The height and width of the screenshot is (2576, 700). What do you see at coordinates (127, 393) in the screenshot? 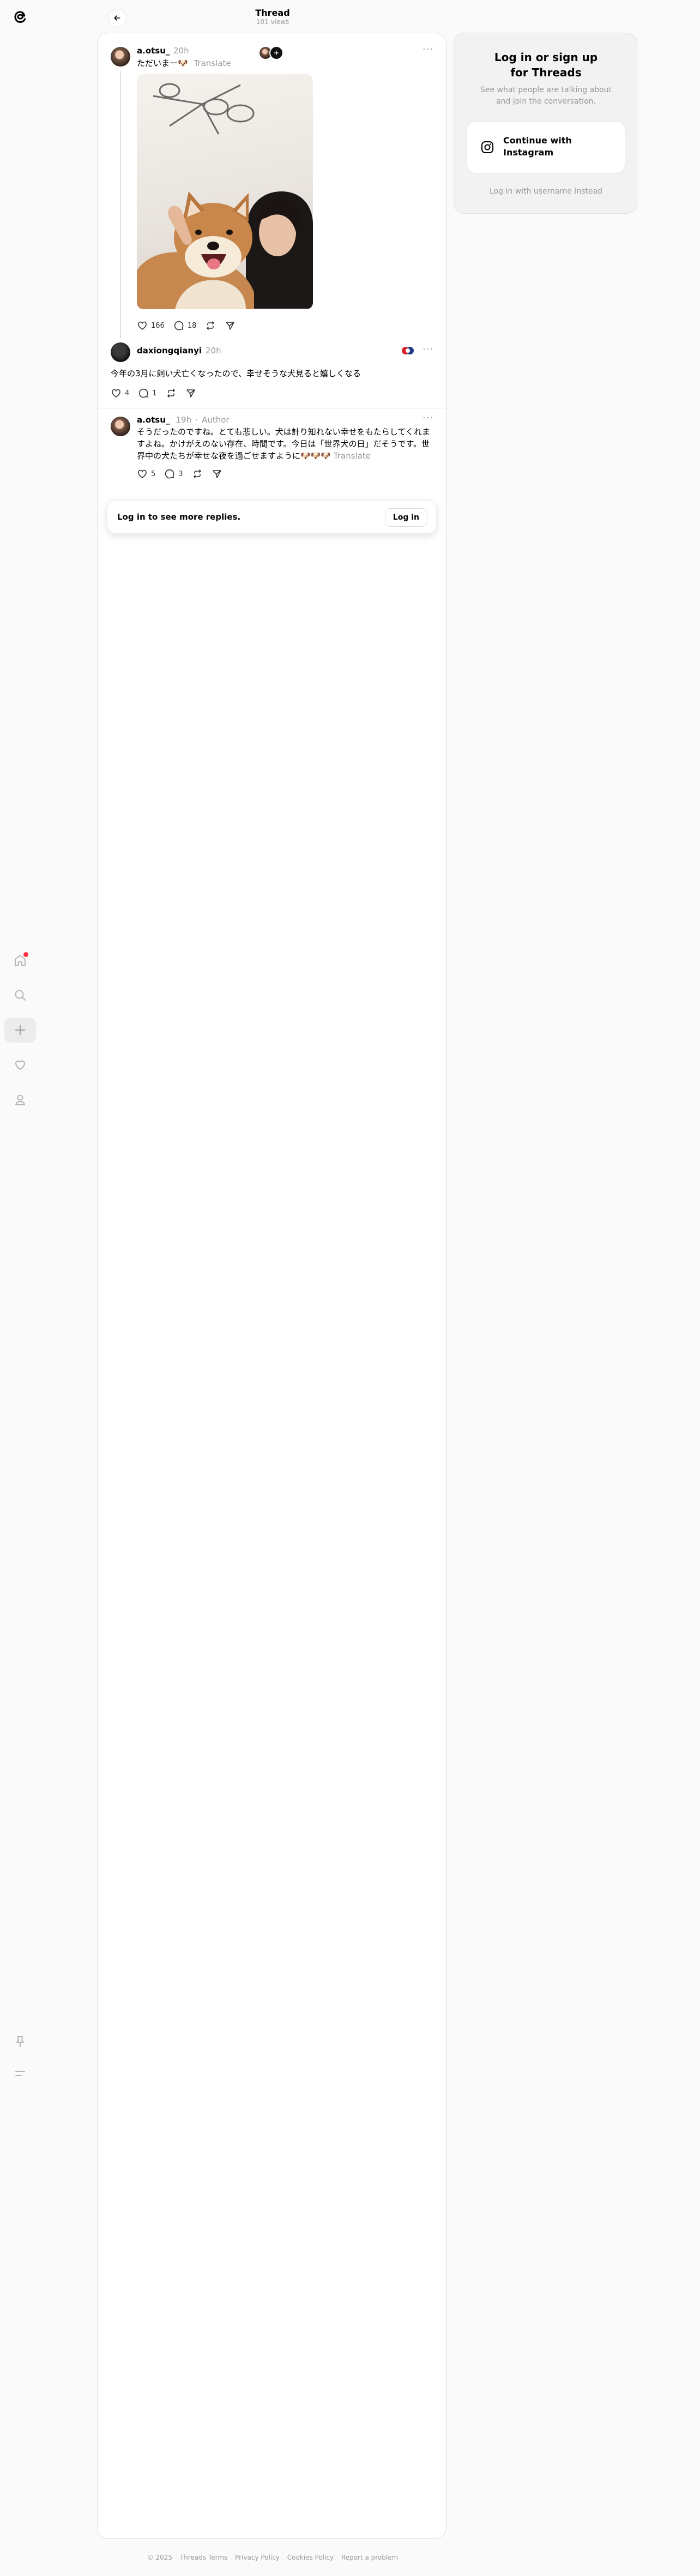
I see `like-count: 4` at bounding box center [127, 393].